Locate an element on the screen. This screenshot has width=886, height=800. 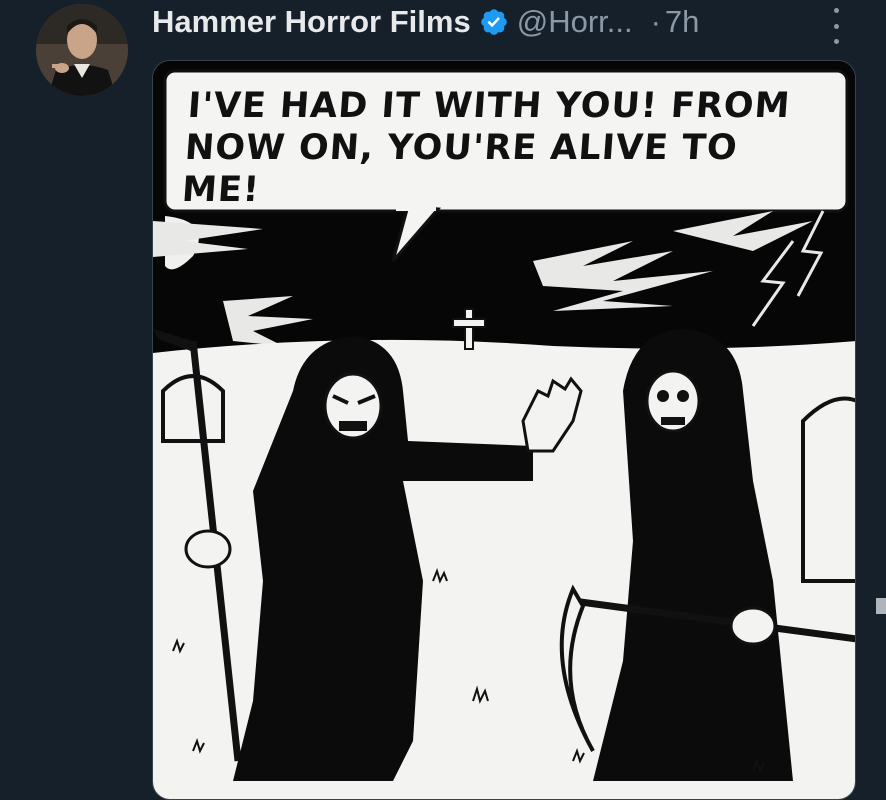
author-name: Hammer Horror Films is located at coordinates (311, 22).